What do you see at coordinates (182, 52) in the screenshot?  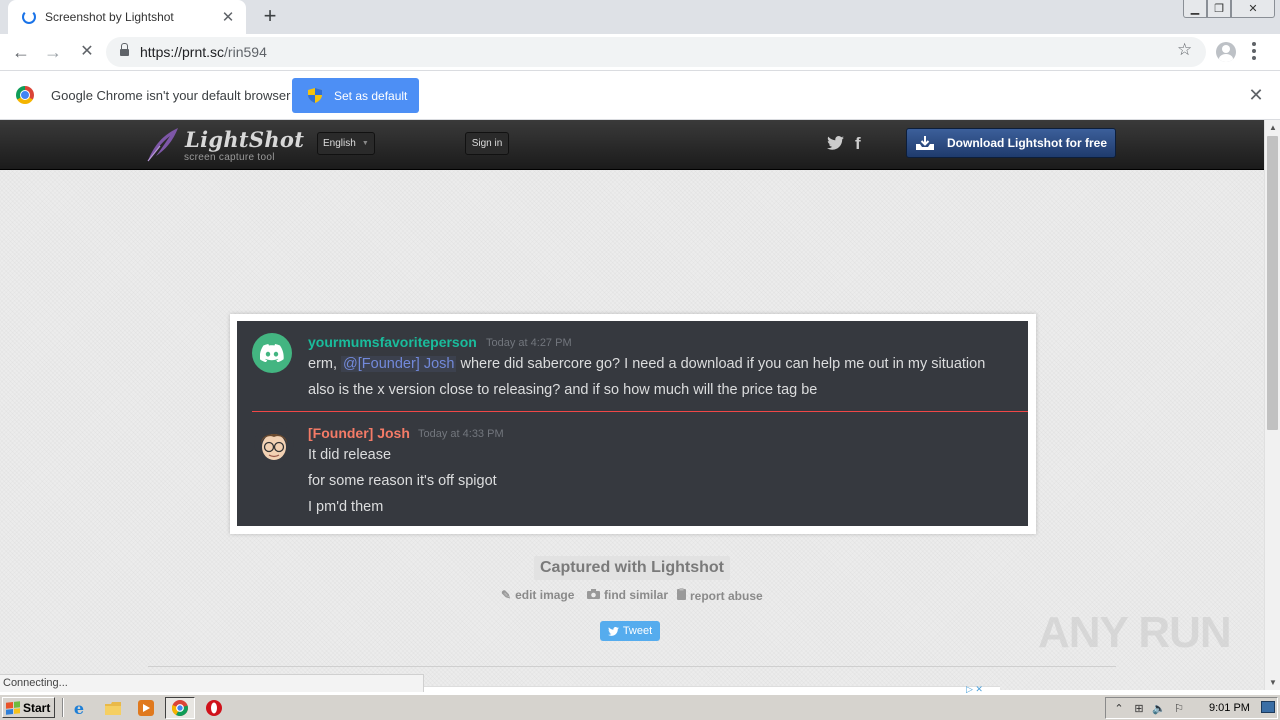 I see `url-host: https://prnt.sc` at bounding box center [182, 52].